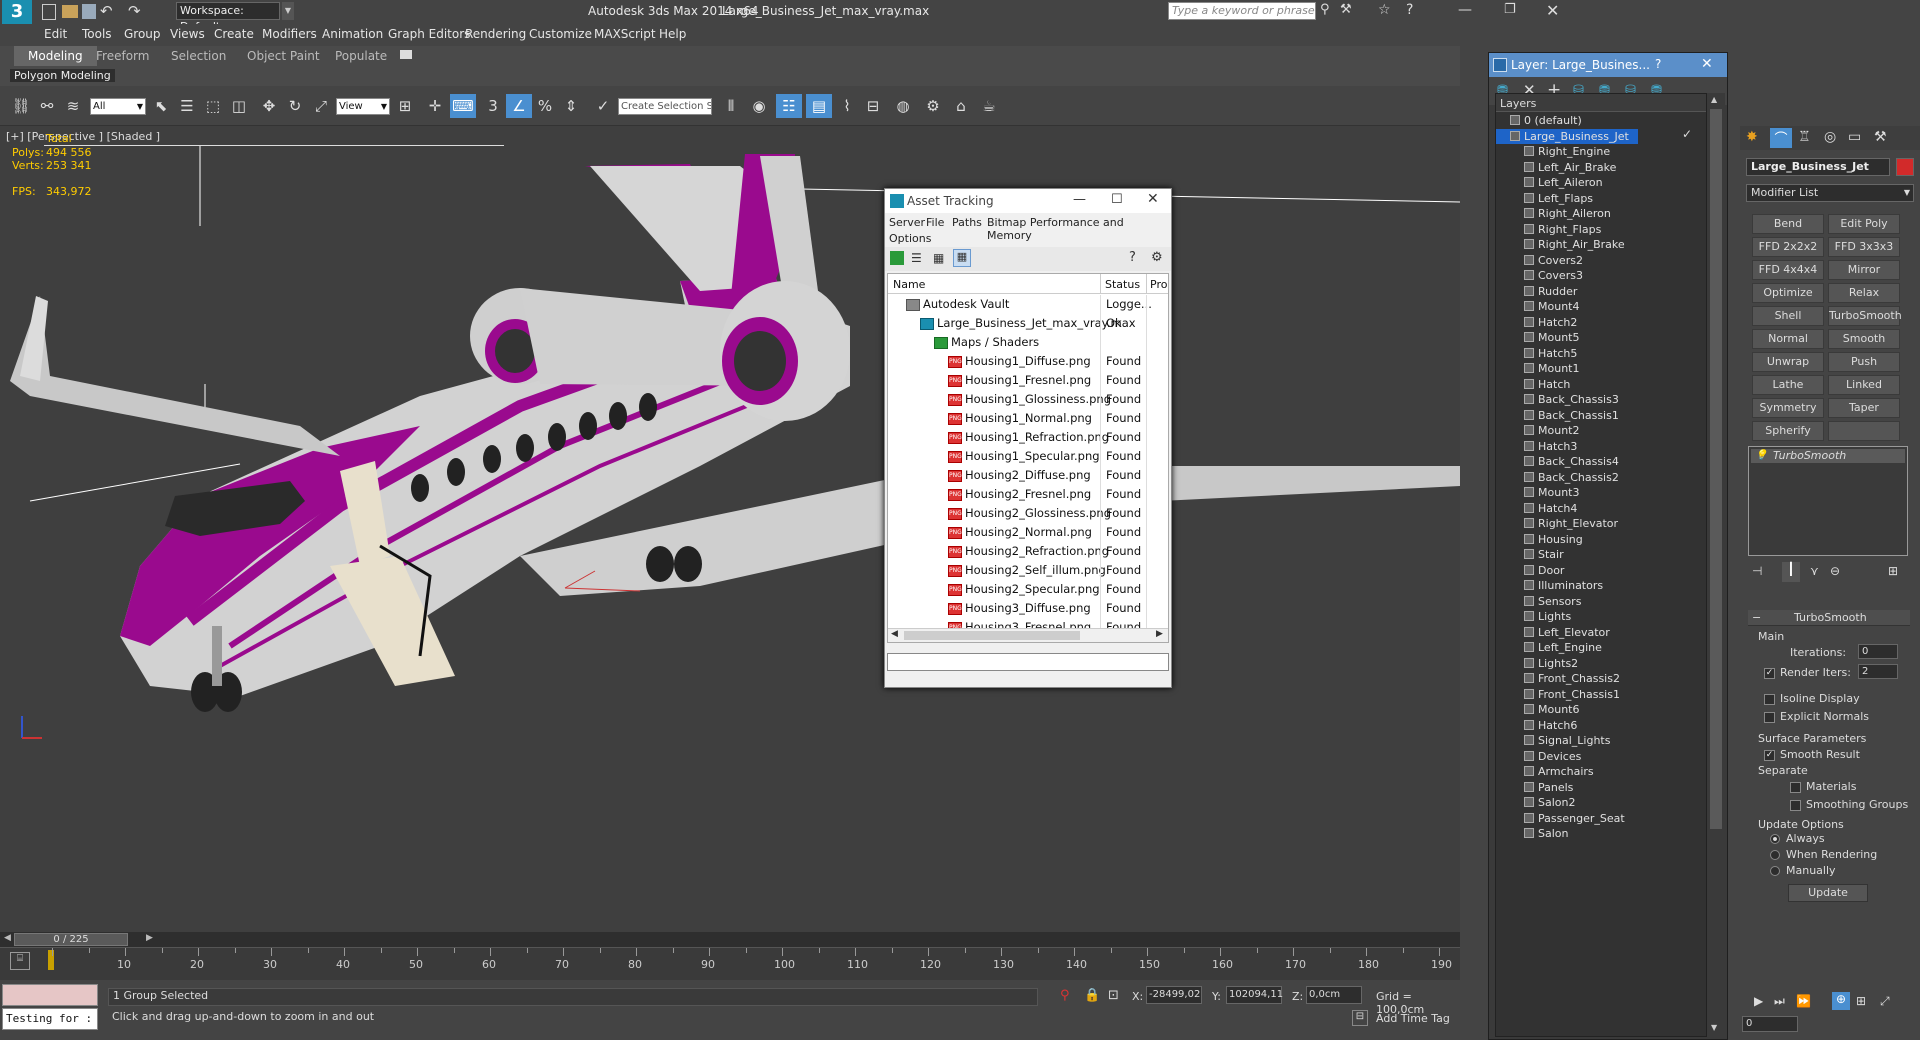  Describe the element at coordinates (1122, 284) in the screenshot. I see `col-status: Status` at that location.